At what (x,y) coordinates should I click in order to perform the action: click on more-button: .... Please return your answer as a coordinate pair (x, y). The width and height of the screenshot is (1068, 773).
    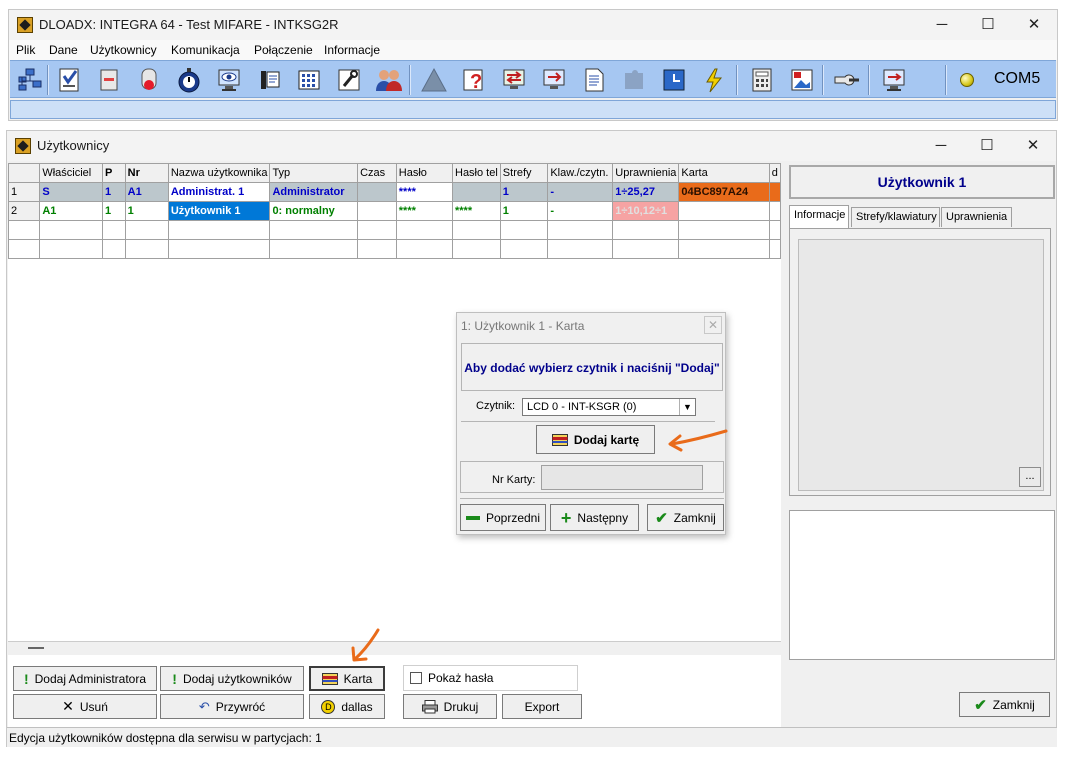
    Looking at the image, I should click on (1030, 477).